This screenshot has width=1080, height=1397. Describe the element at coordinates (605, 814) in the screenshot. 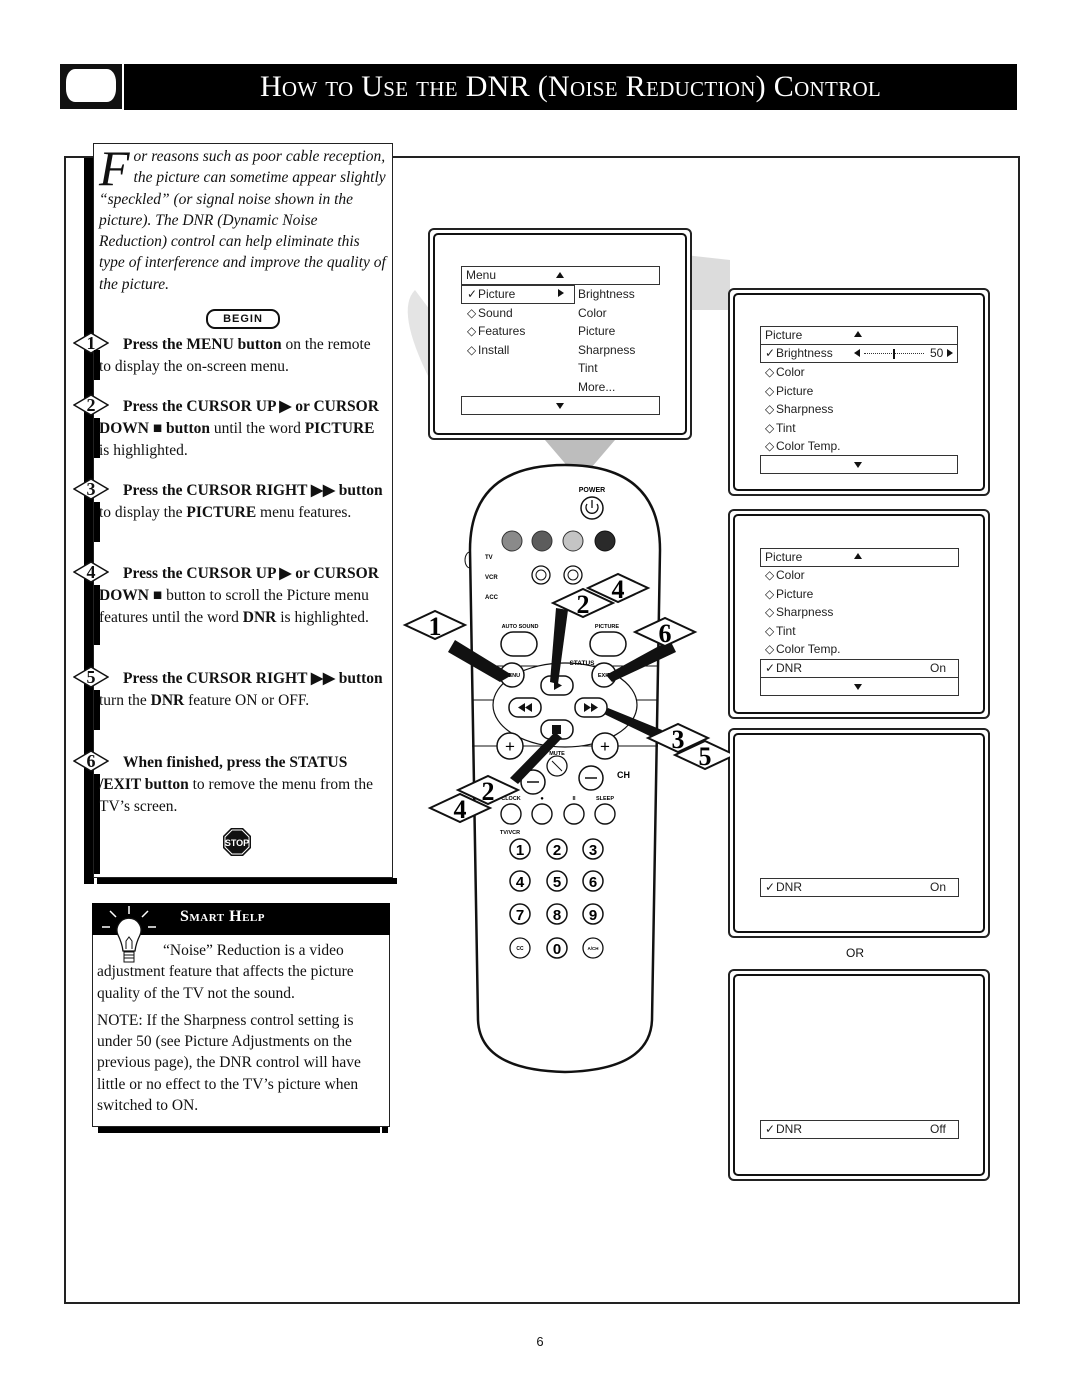

I see `sleep-button` at that location.